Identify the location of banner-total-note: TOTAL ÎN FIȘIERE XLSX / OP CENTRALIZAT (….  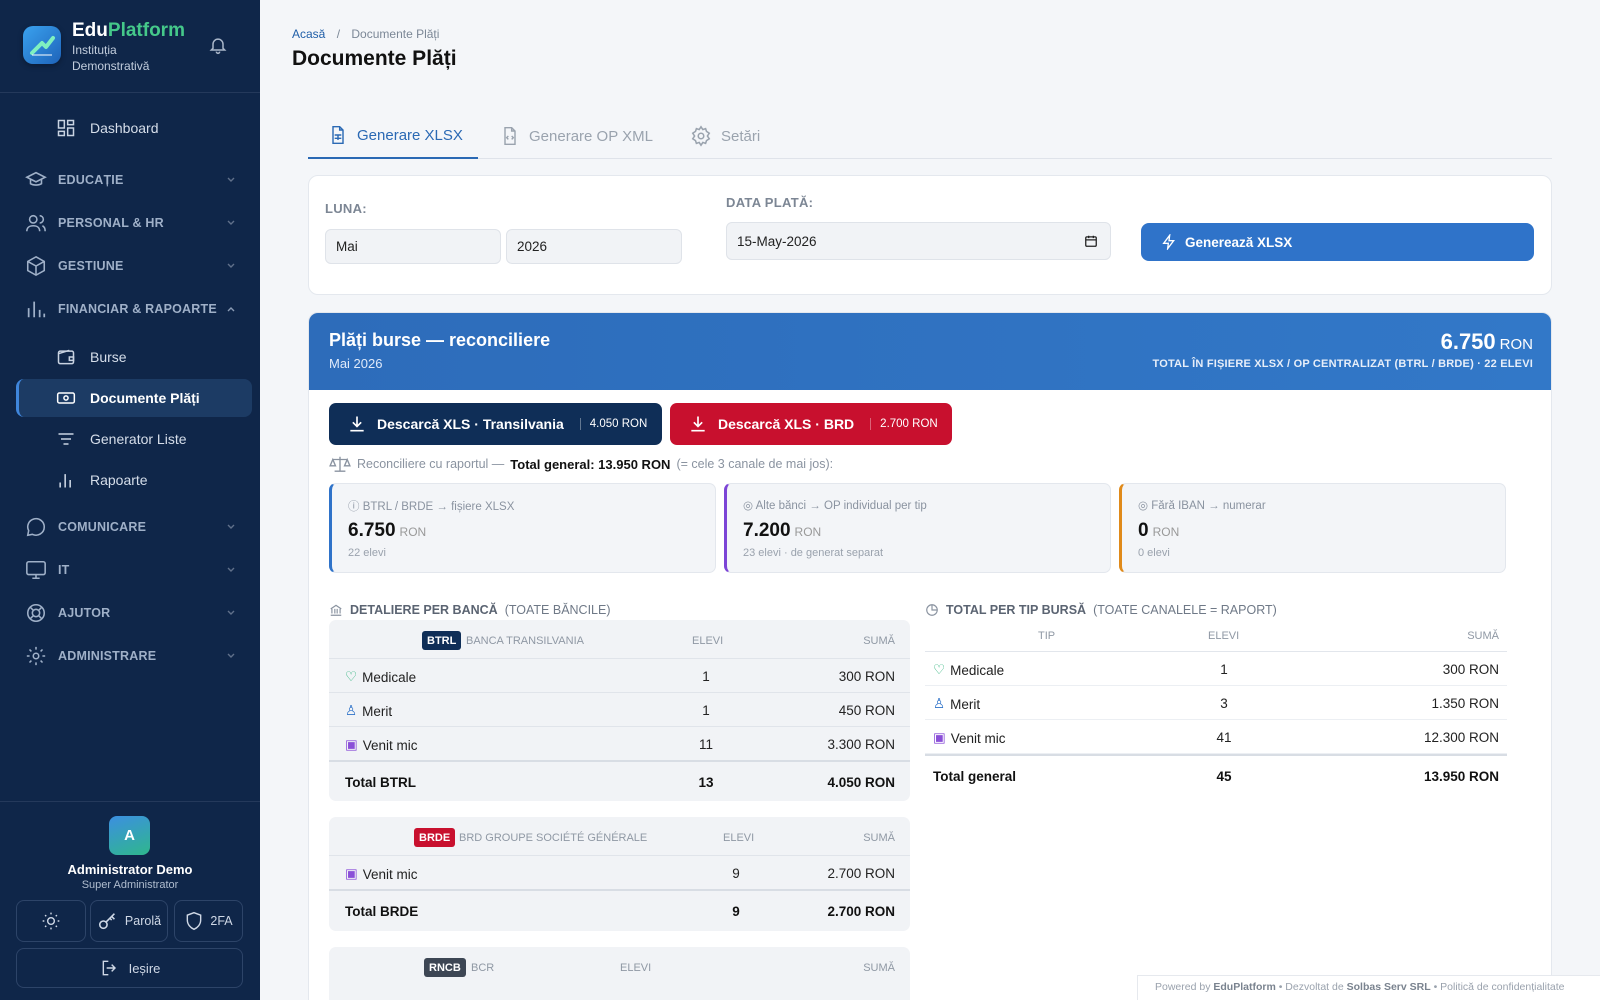
(1342, 364).